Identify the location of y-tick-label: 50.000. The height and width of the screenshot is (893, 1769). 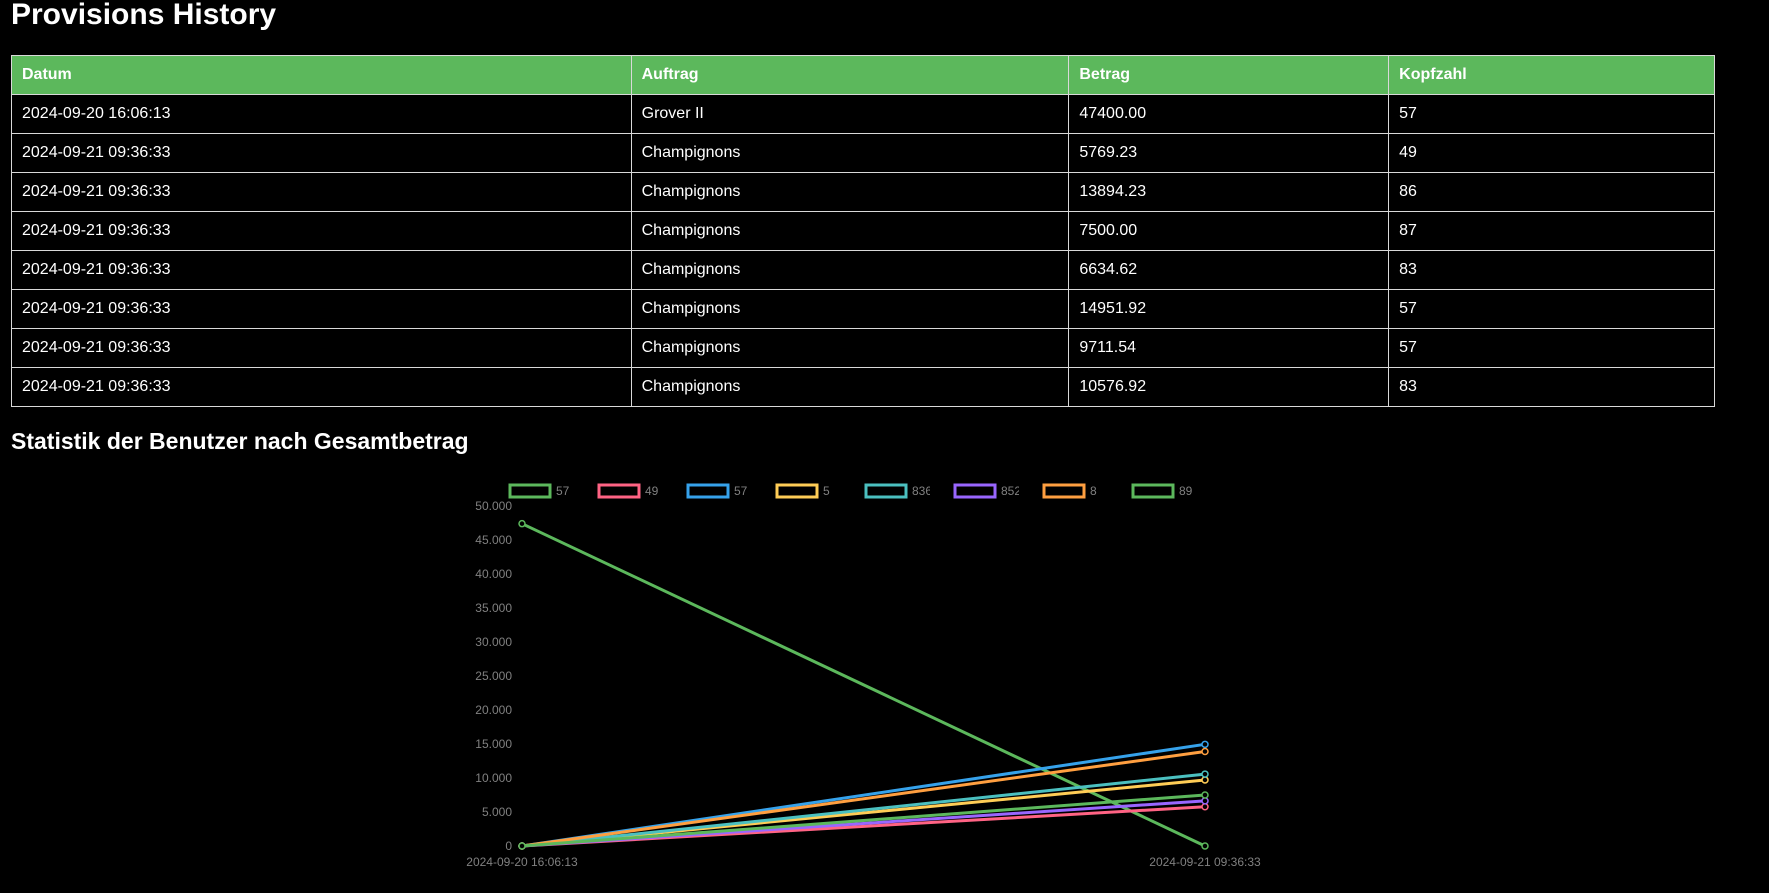
(493, 506).